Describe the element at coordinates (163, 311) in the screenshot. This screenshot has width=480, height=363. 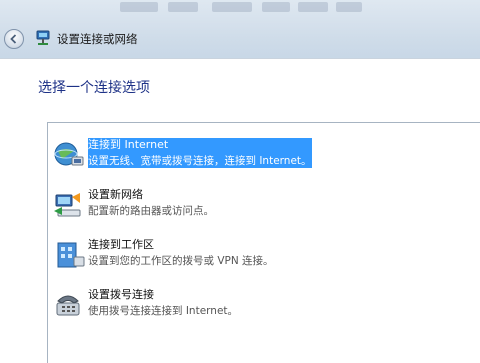
I see `option-description: 使用拨号连接连接到 Internet。` at that location.